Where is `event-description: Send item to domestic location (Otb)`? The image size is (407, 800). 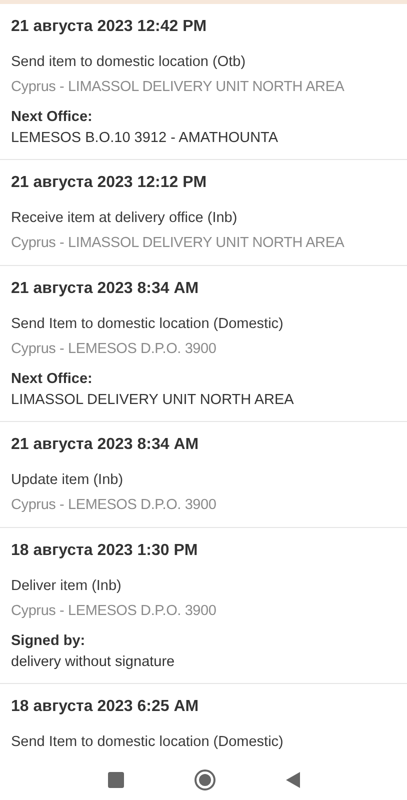 event-description: Send item to domestic location (Otb) is located at coordinates (129, 62).